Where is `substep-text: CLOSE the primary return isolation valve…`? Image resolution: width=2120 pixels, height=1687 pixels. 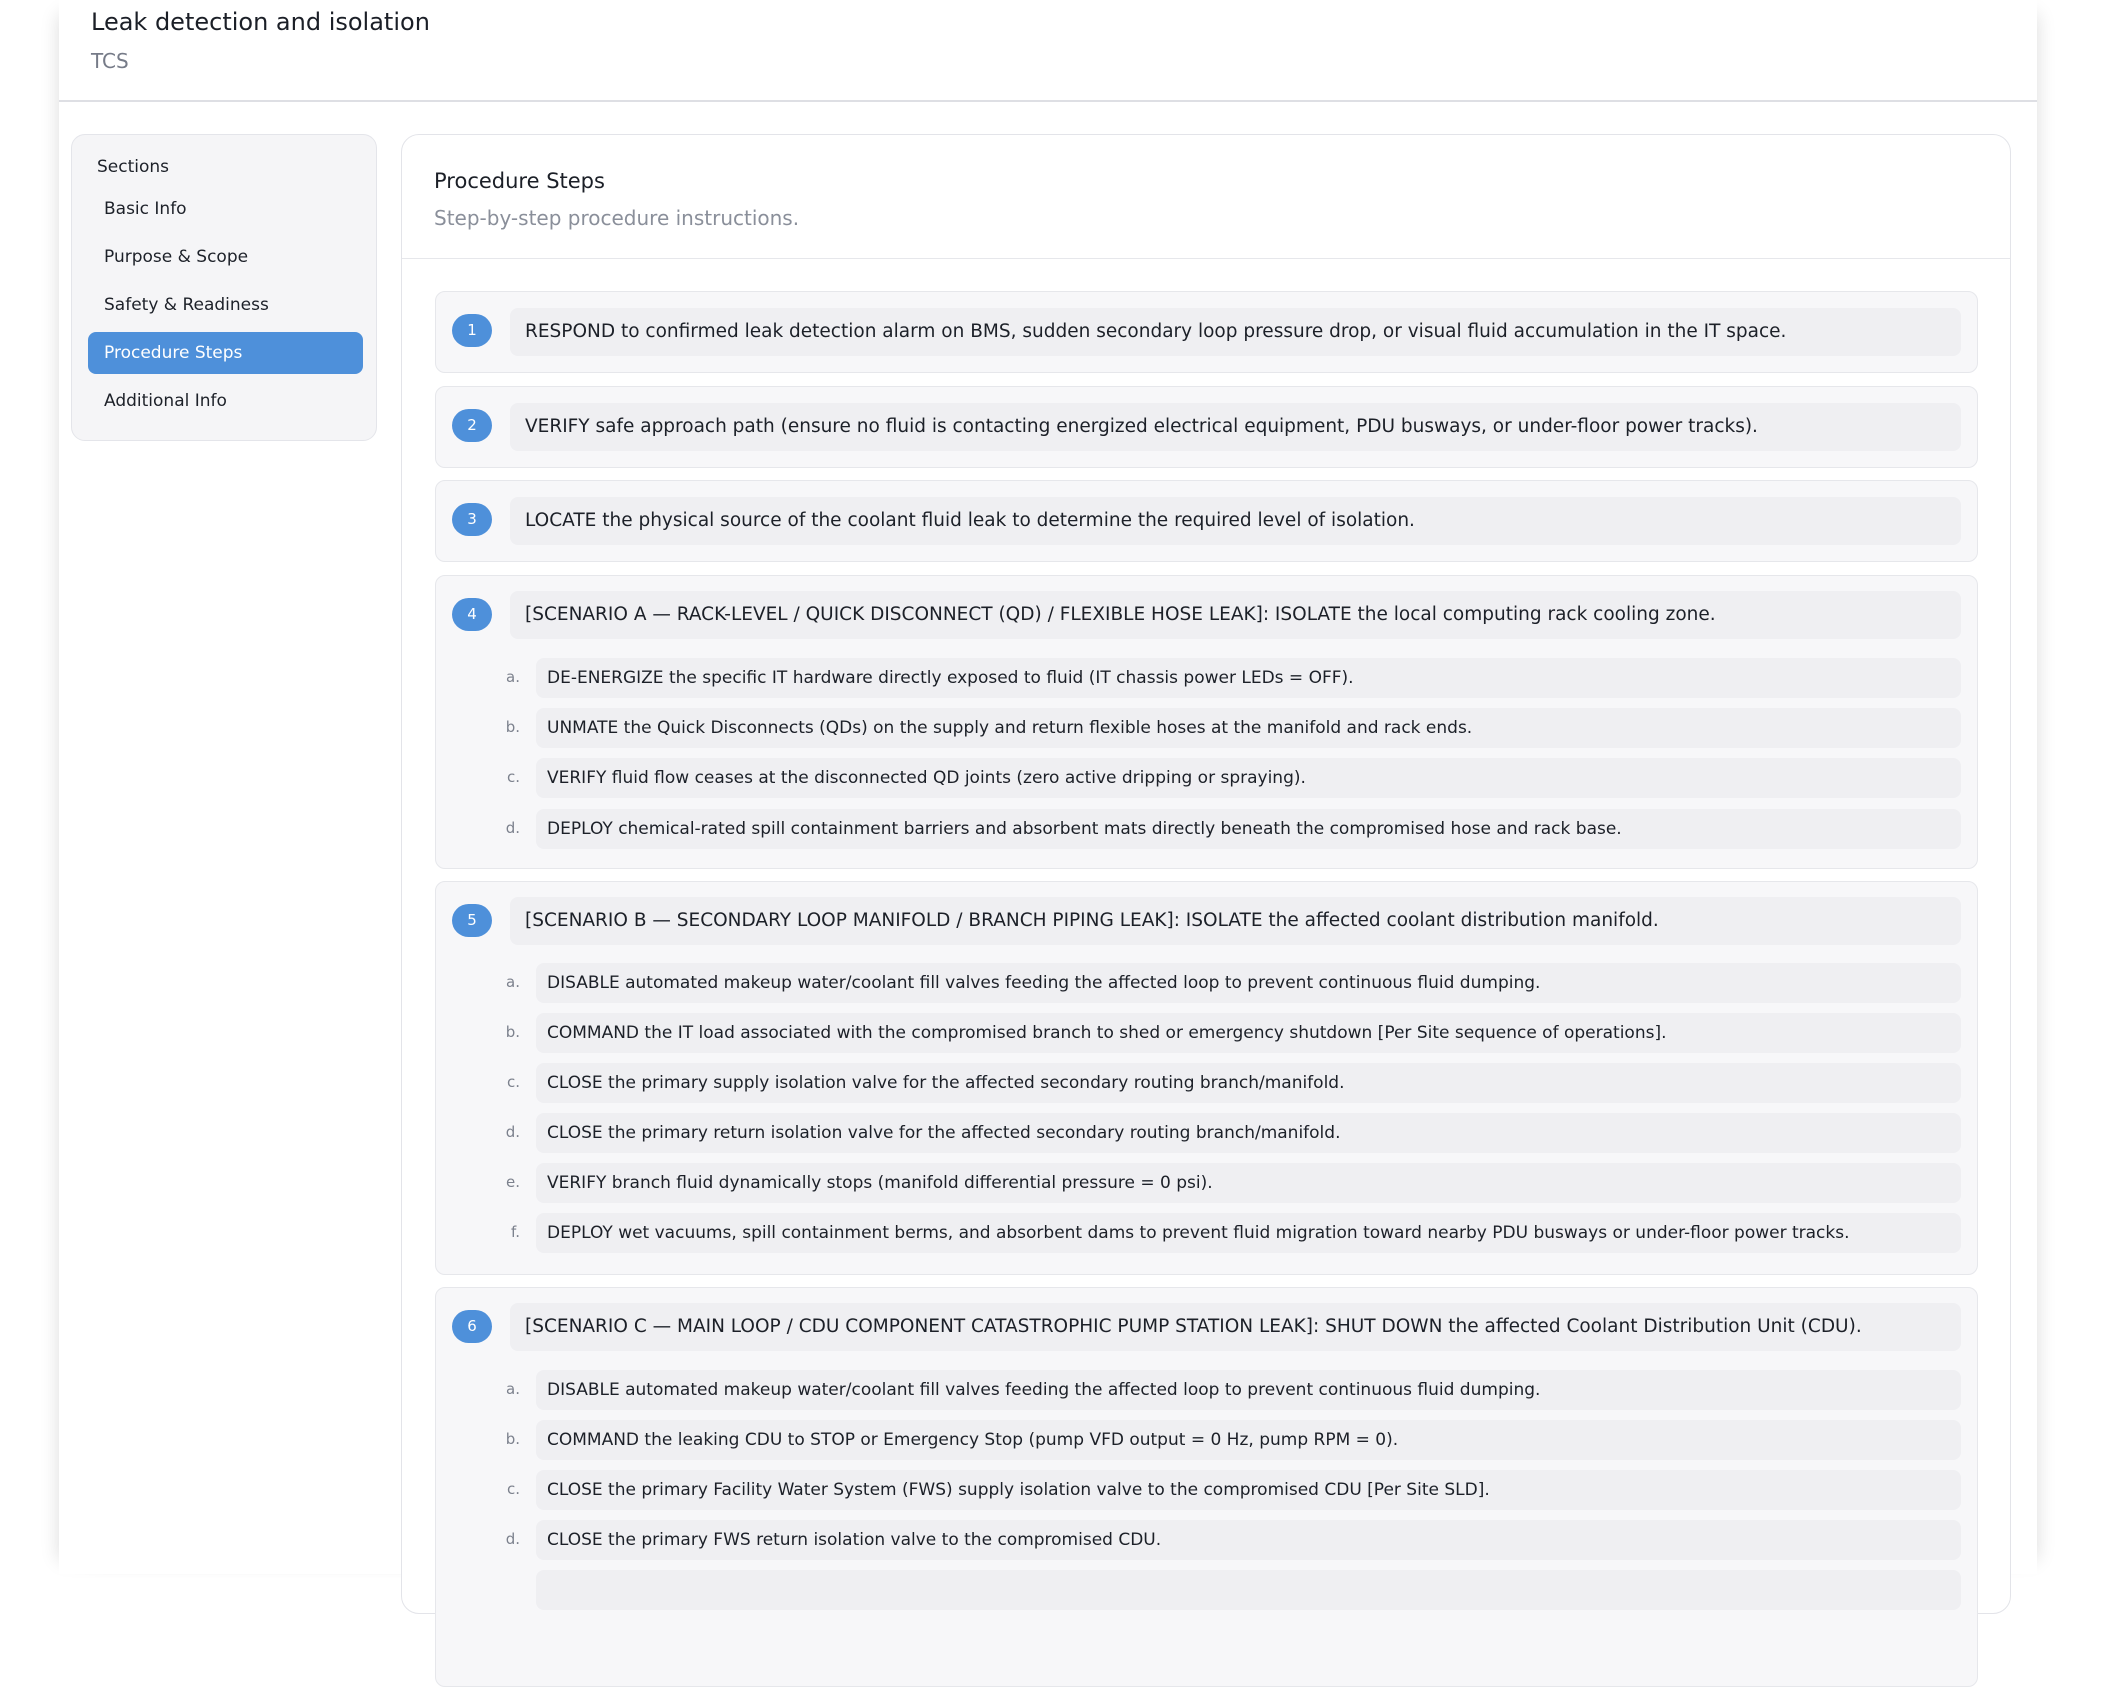 substep-text: CLOSE the primary return isolation valve… is located at coordinates (1248, 1133).